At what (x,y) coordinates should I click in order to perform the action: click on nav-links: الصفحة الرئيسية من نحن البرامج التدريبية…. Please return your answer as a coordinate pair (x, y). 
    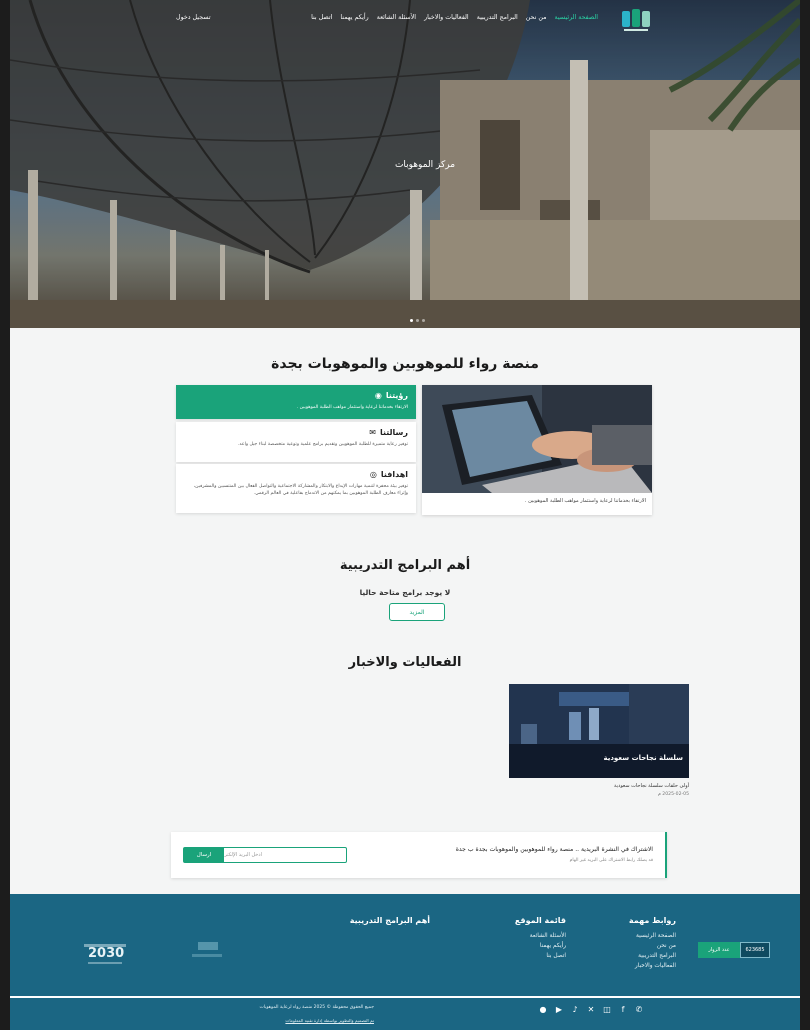
    Looking at the image, I should click on (454, 17).